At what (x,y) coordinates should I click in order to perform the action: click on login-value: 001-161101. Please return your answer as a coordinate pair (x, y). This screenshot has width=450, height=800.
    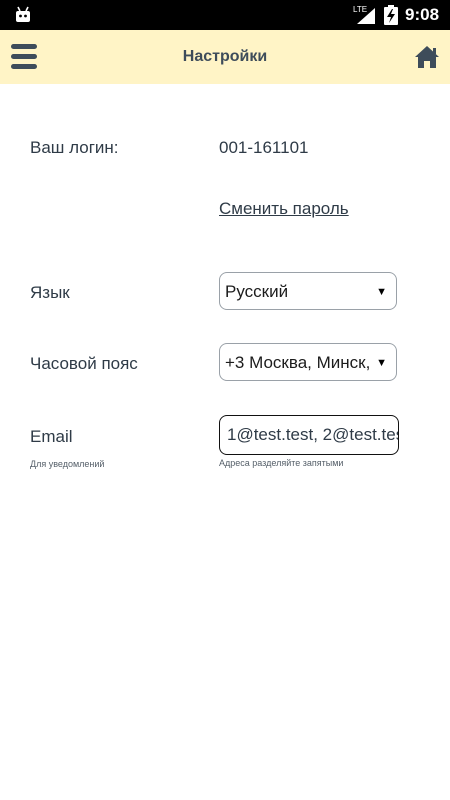
    Looking at the image, I should click on (264, 147).